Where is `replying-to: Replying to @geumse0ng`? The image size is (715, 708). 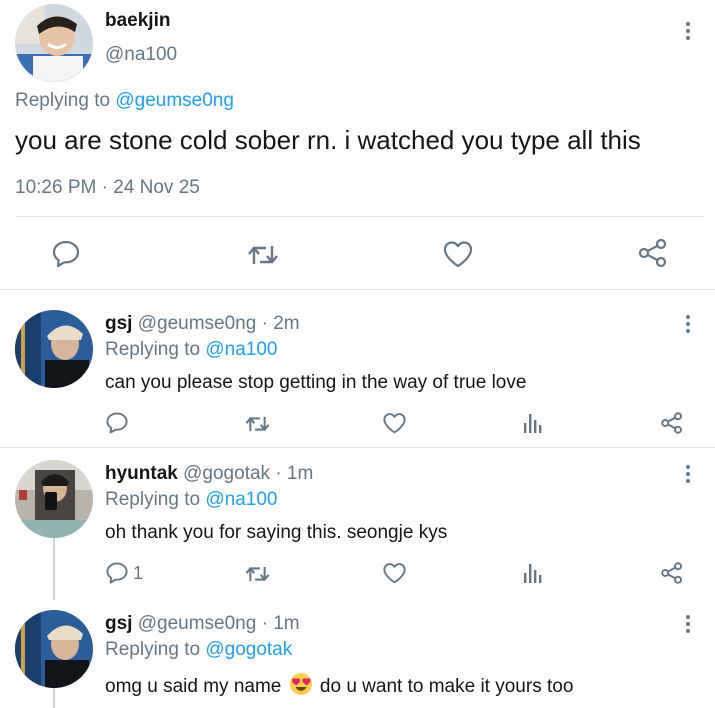 replying-to: Replying to @geumse0ng is located at coordinates (124, 101).